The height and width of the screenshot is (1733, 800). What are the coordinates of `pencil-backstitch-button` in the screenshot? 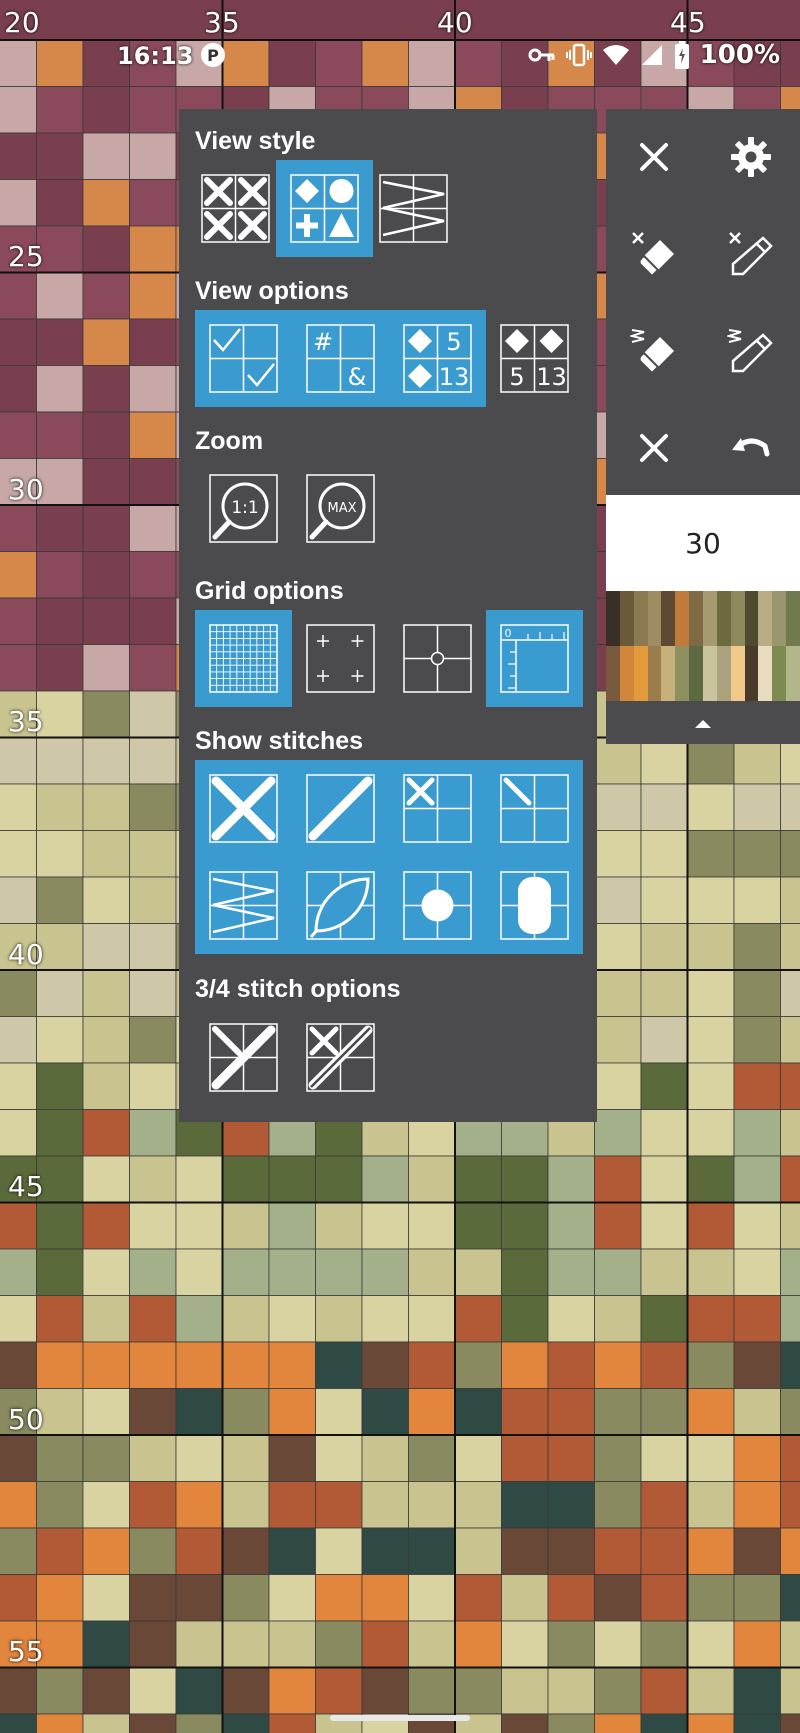 It's located at (751, 351).